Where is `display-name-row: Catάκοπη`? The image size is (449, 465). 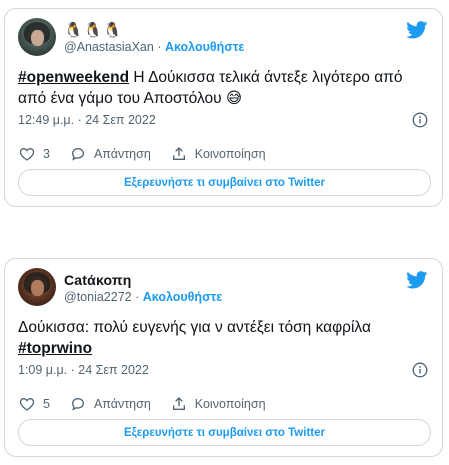 display-name-row: Catάκοπη is located at coordinates (98, 280).